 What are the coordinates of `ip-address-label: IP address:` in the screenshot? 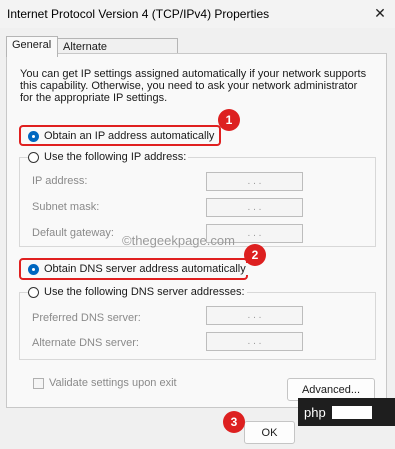 It's located at (60, 181).